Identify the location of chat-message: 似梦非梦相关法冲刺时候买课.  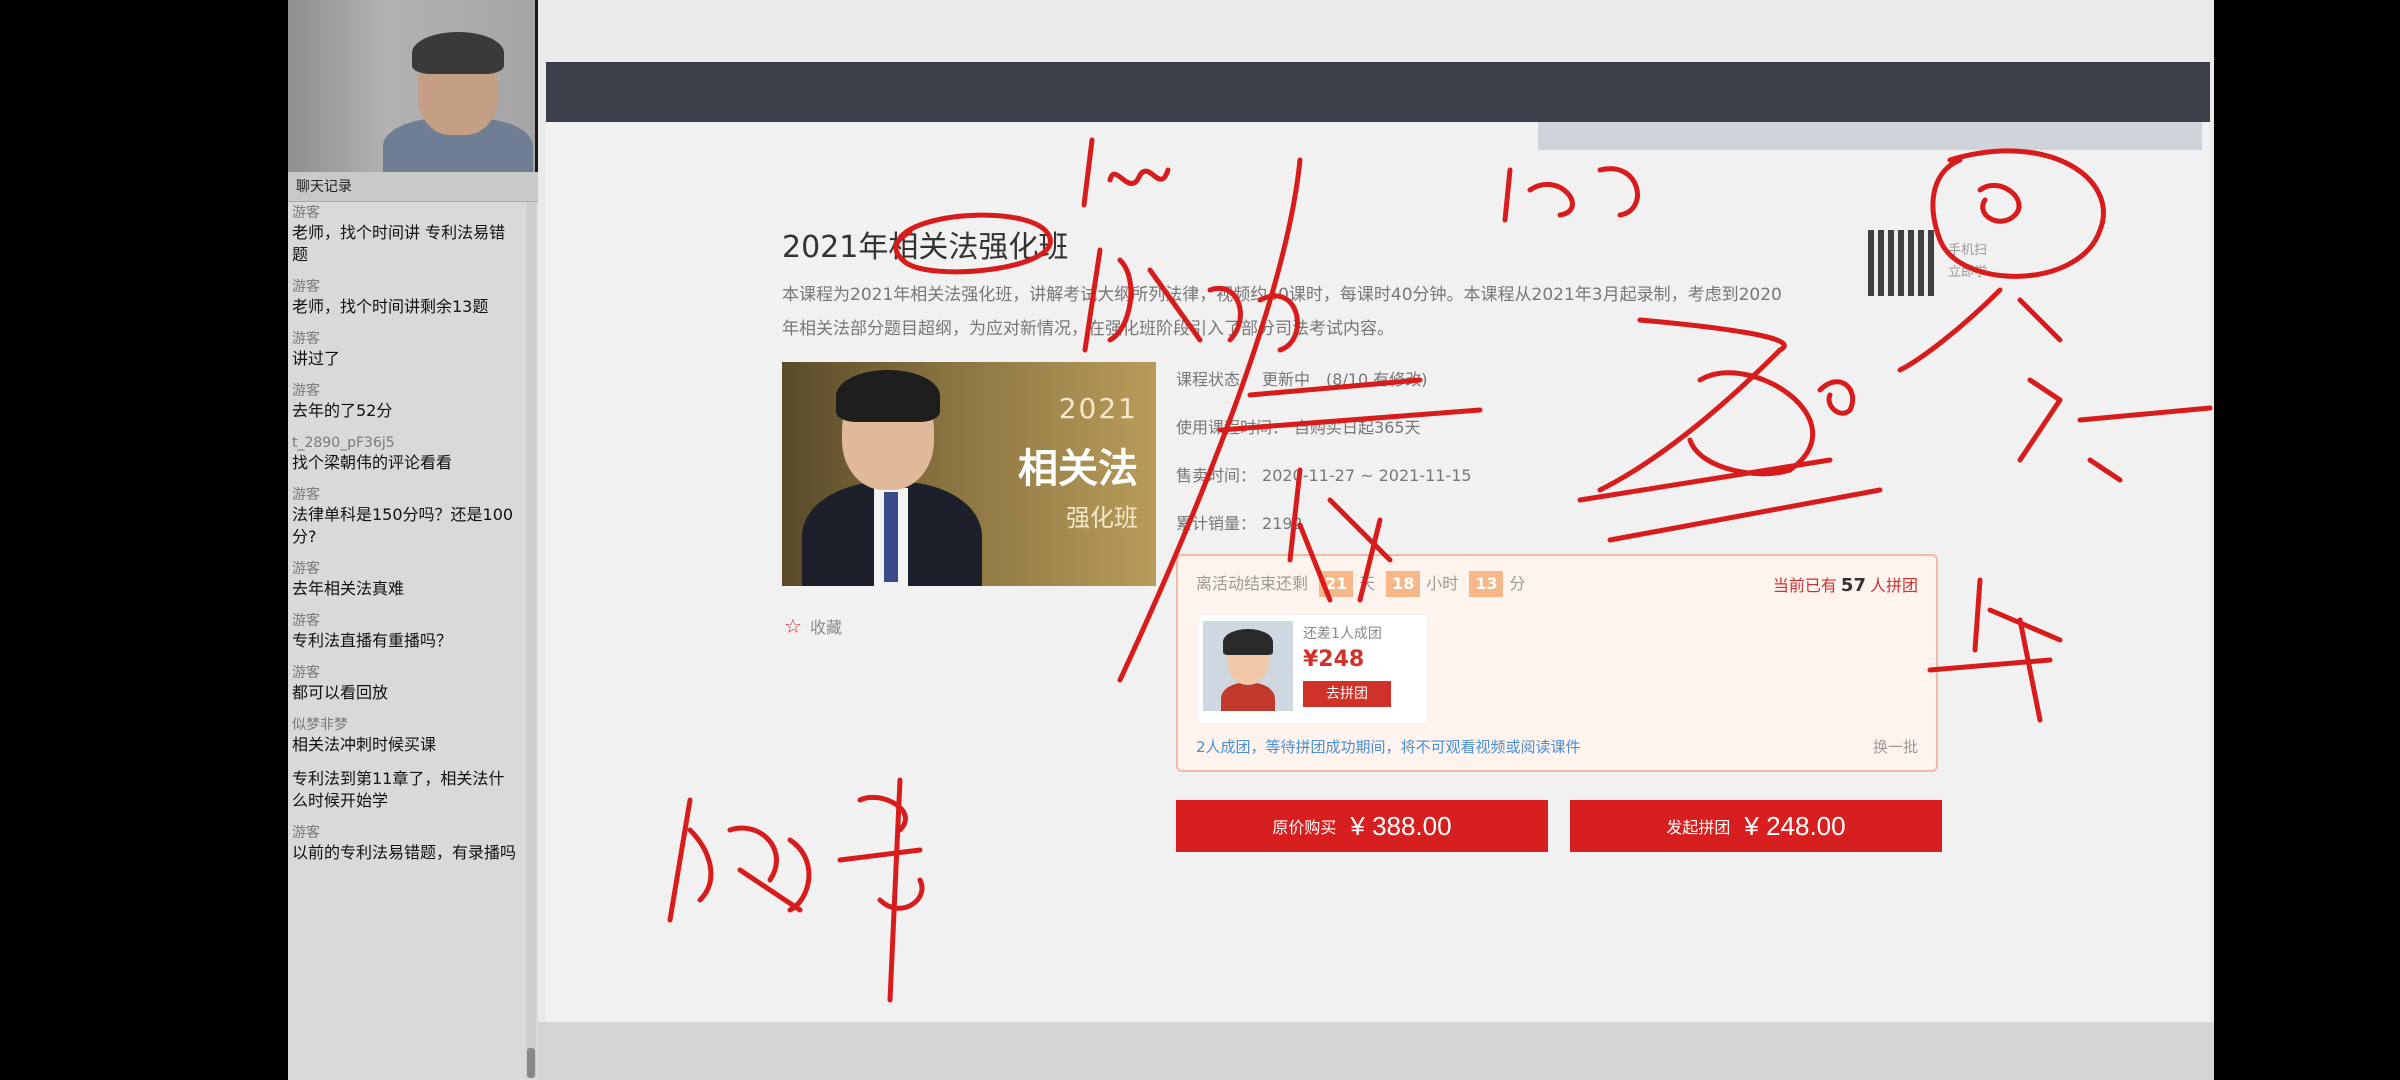
(406, 740).